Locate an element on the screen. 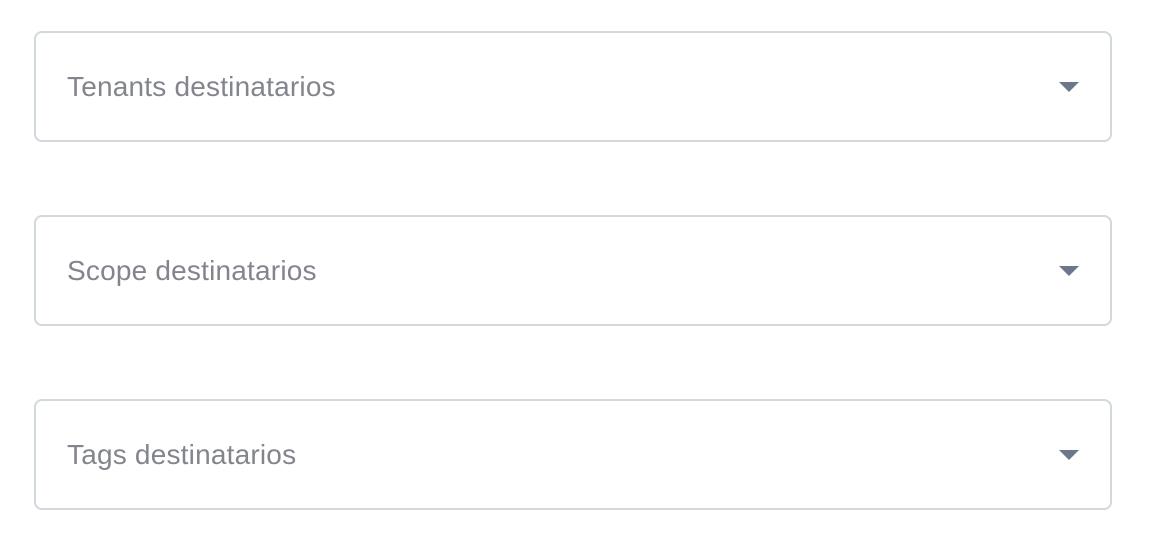 The height and width of the screenshot is (550, 1154). tenants-select-placeholder: Tenants destinatarios is located at coordinates (201, 86).